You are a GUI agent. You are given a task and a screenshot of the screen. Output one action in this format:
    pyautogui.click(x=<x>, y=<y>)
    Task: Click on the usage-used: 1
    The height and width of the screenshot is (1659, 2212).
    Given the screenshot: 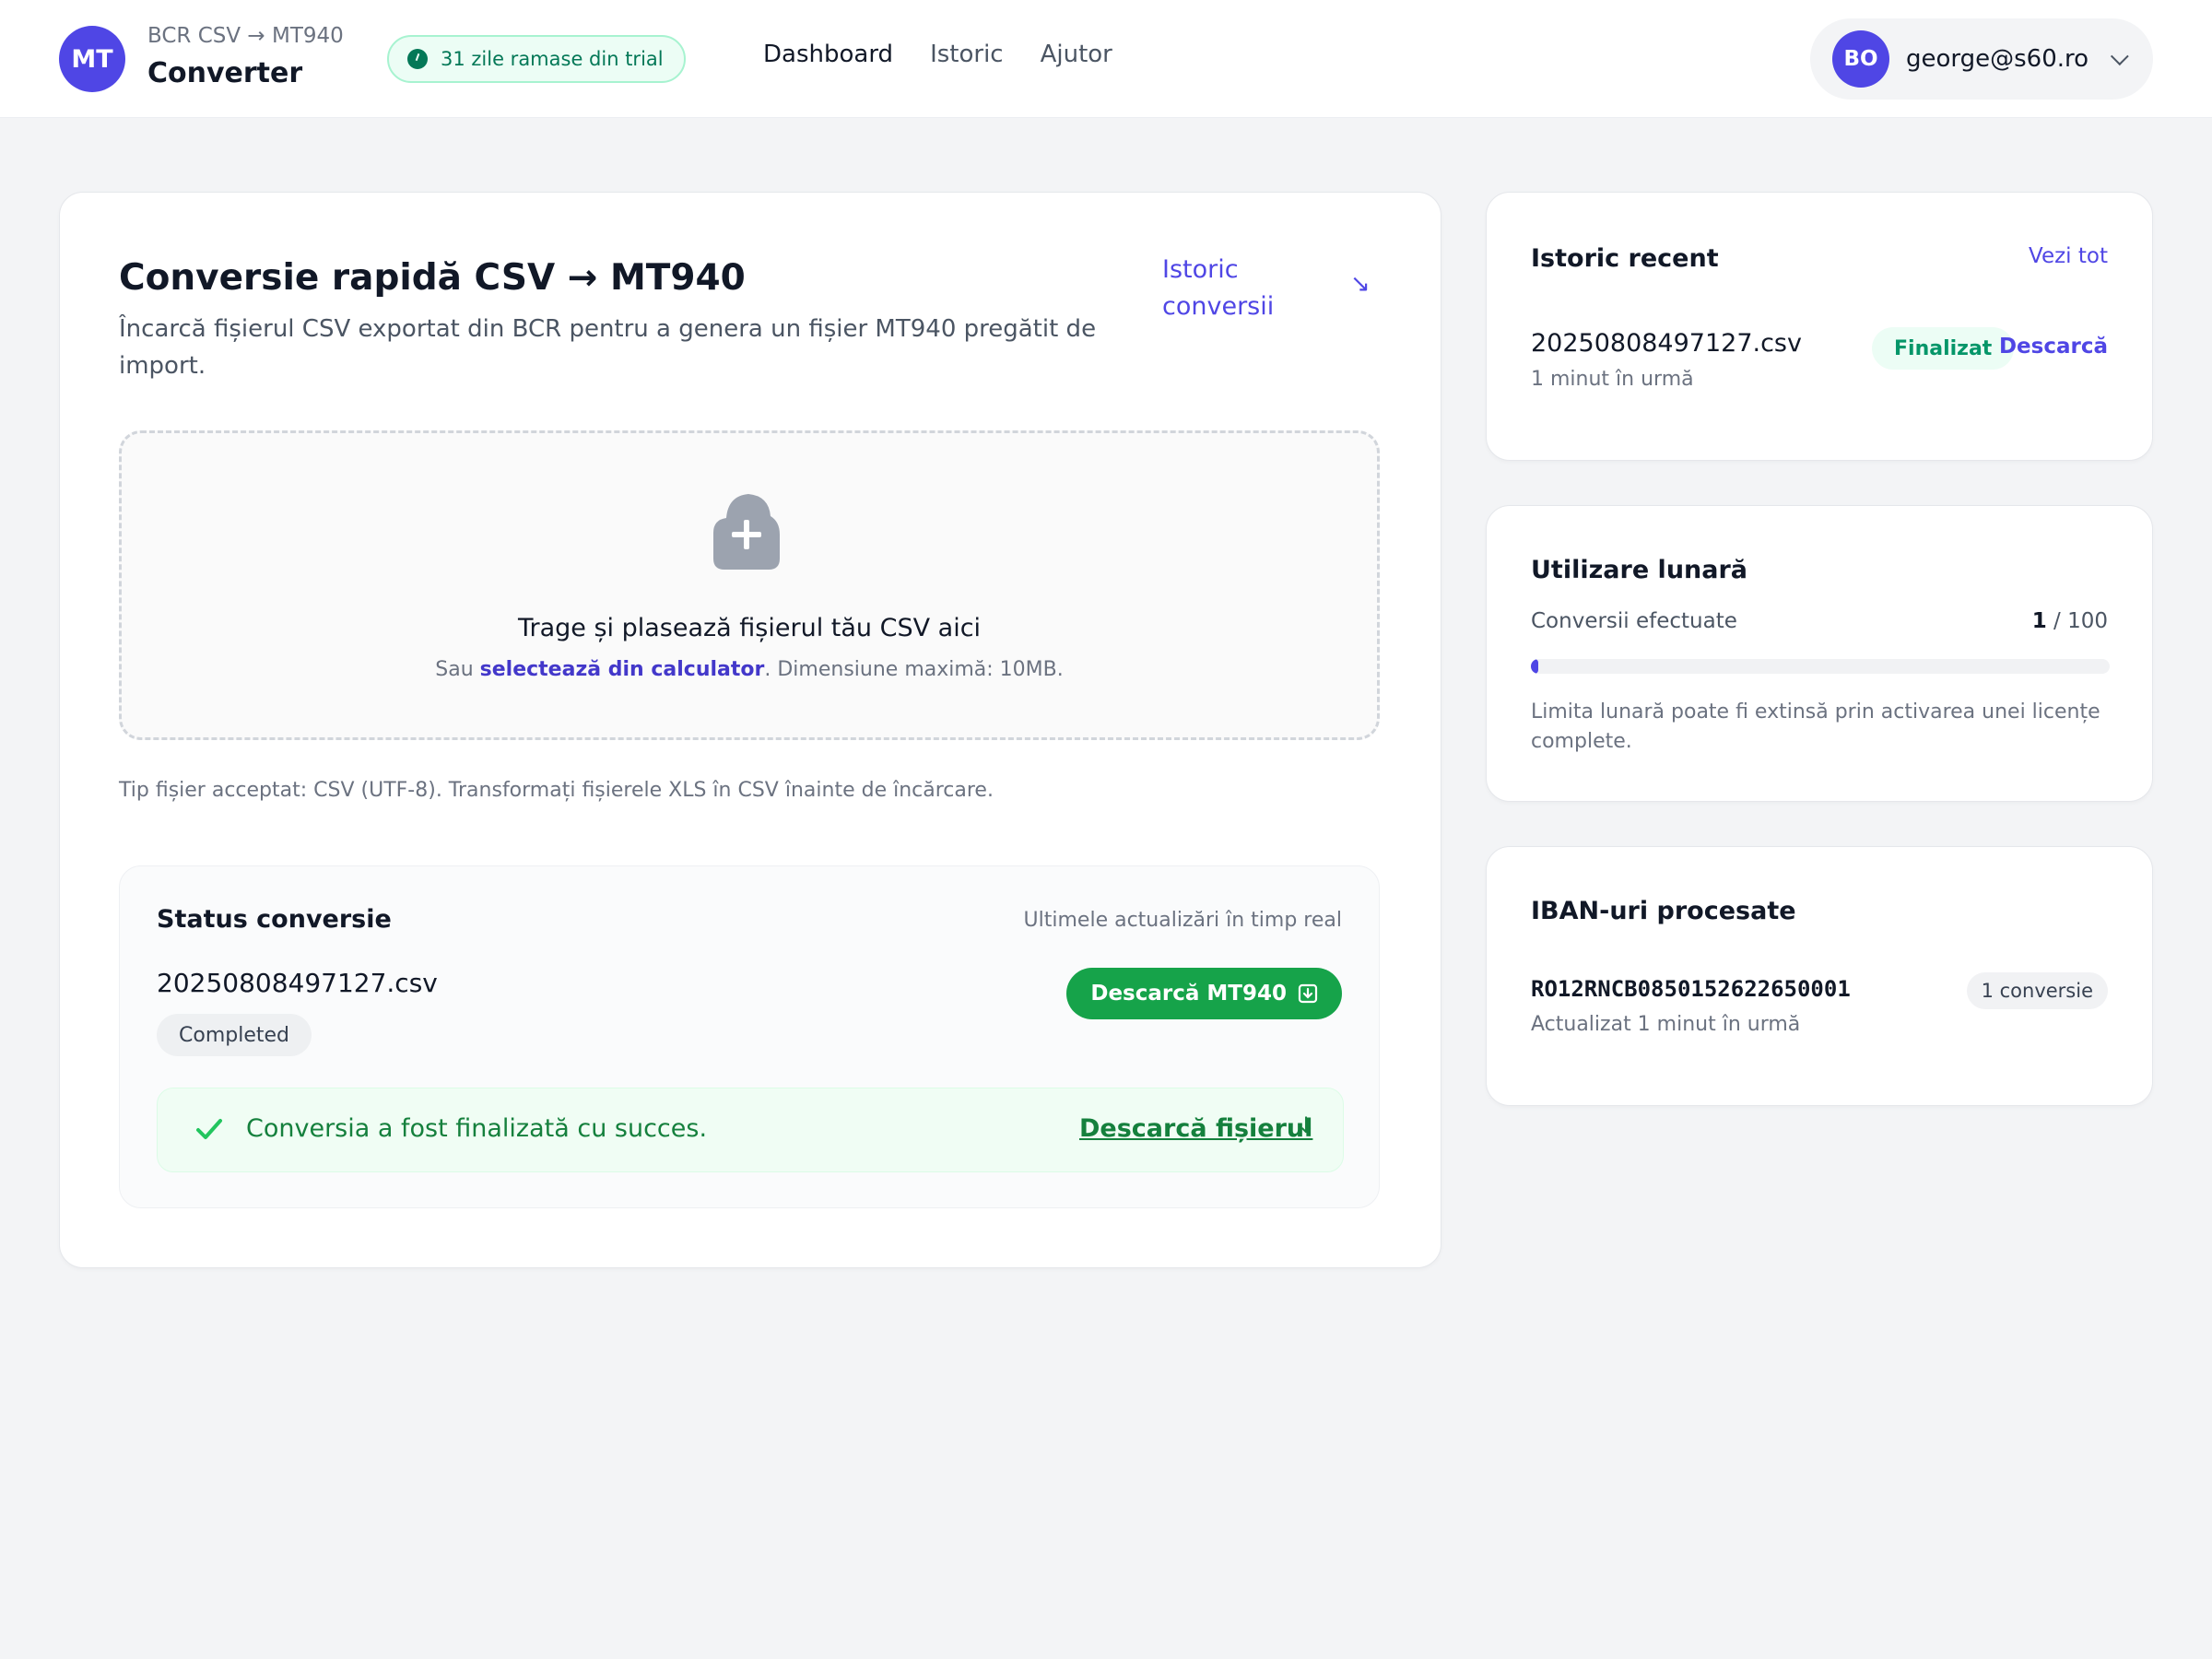 What is the action you would take?
    pyautogui.click(x=2039, y=621)
    